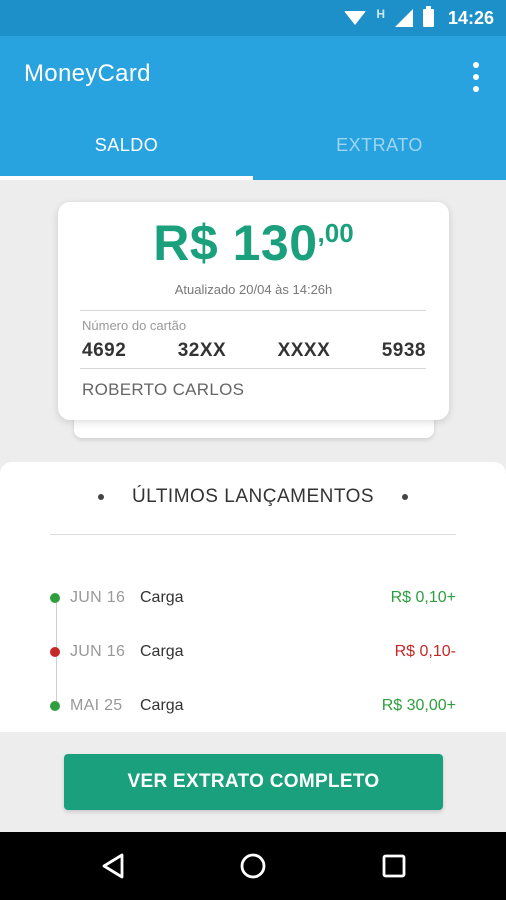 The width and height of the screenshot is (506, 900). Describe the element at coordinates (379, 147) in the screenshot. I see `tab-extrato: EXTRATO` at that location.